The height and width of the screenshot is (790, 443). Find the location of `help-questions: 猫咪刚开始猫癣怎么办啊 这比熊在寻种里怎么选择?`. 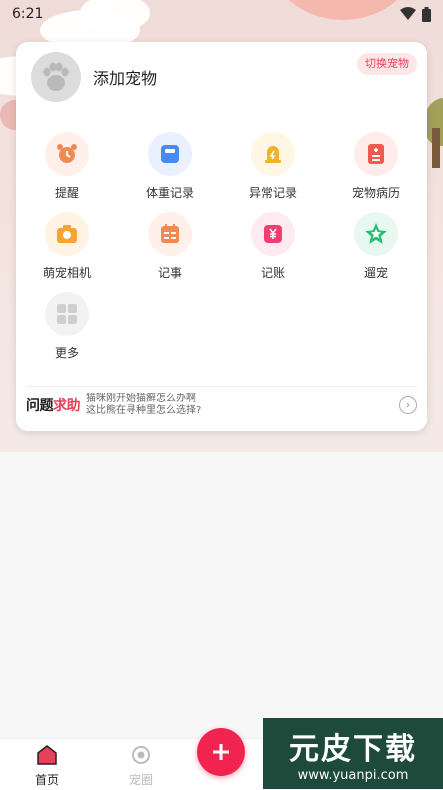

help-questions: 猫咪刚开始猫癣怎么办啊 这比熊在寻种里怎么选择? is located at coordinates (143, 405).